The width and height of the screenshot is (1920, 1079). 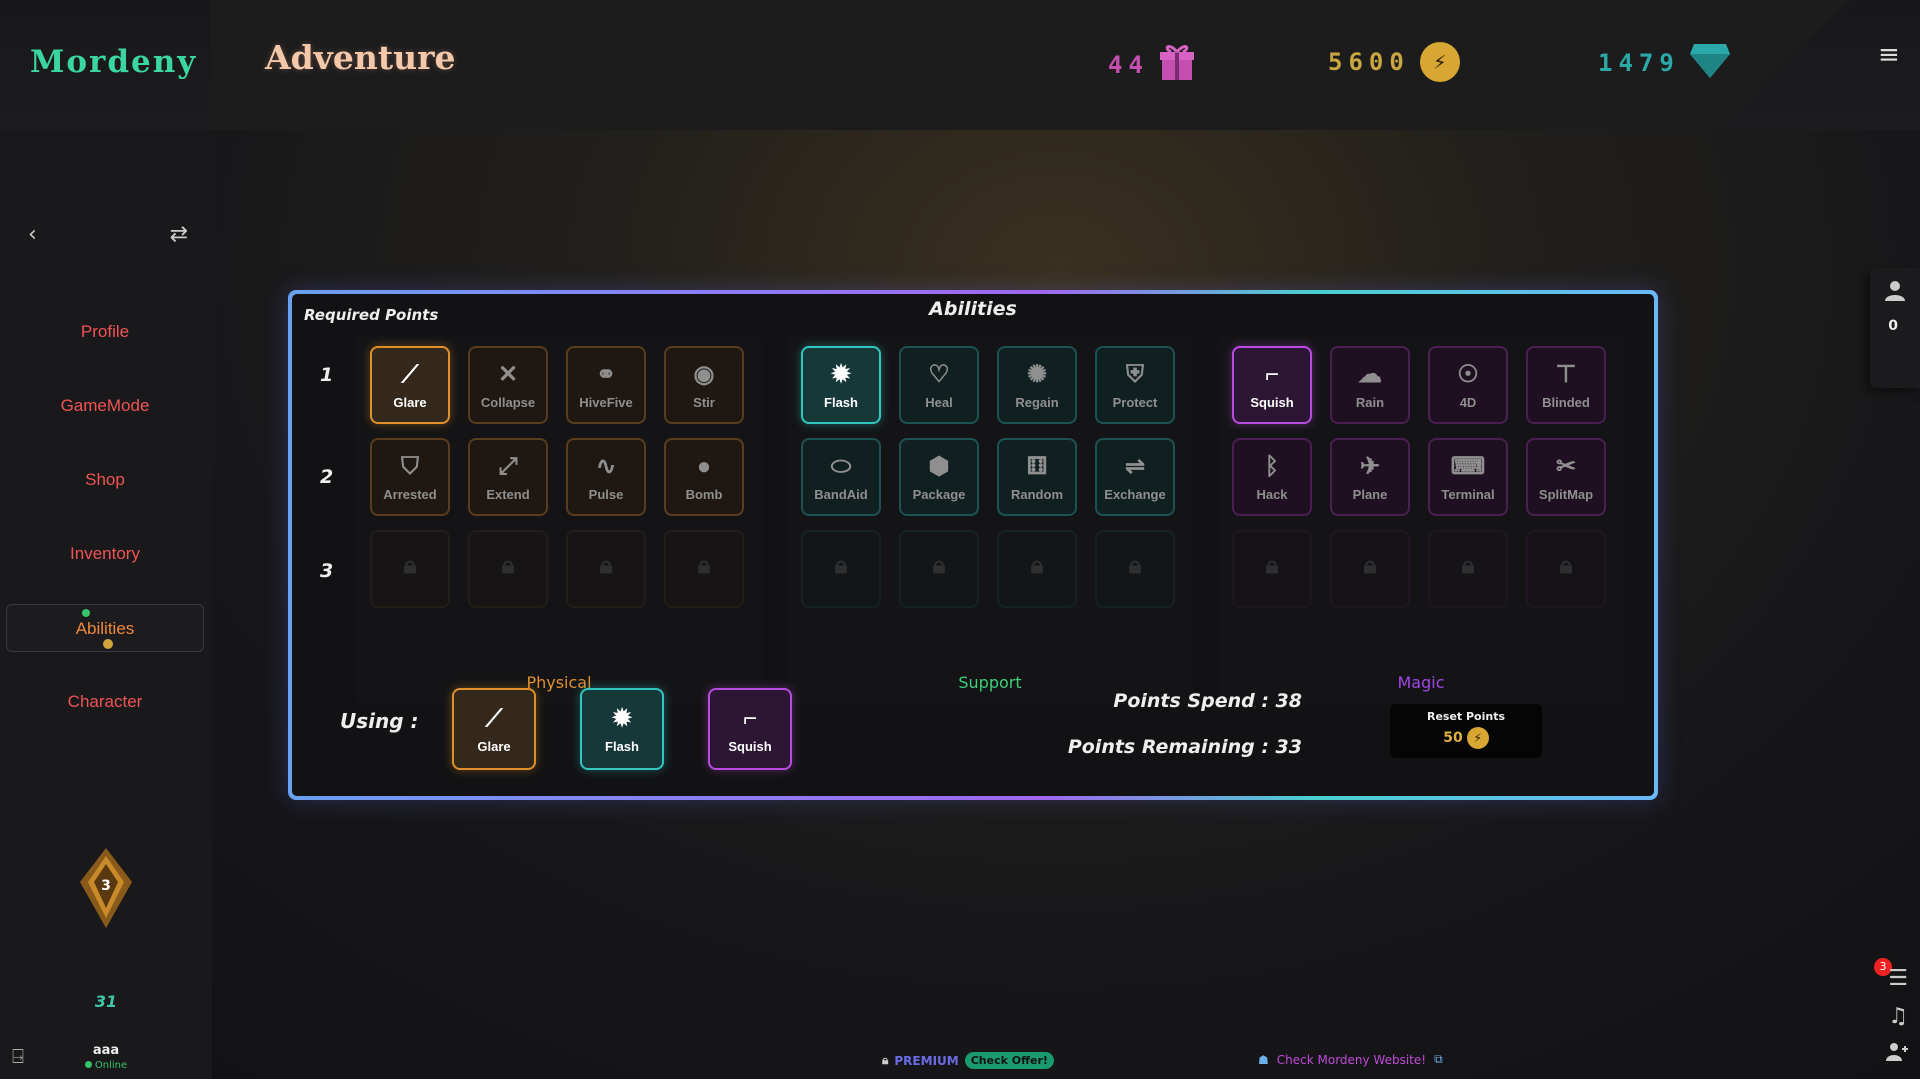 What do you see at coordinates (1468, 385) in the screenshot?
I see `ability-4d: ☉ 4D` at bounding box center [1468, 385].